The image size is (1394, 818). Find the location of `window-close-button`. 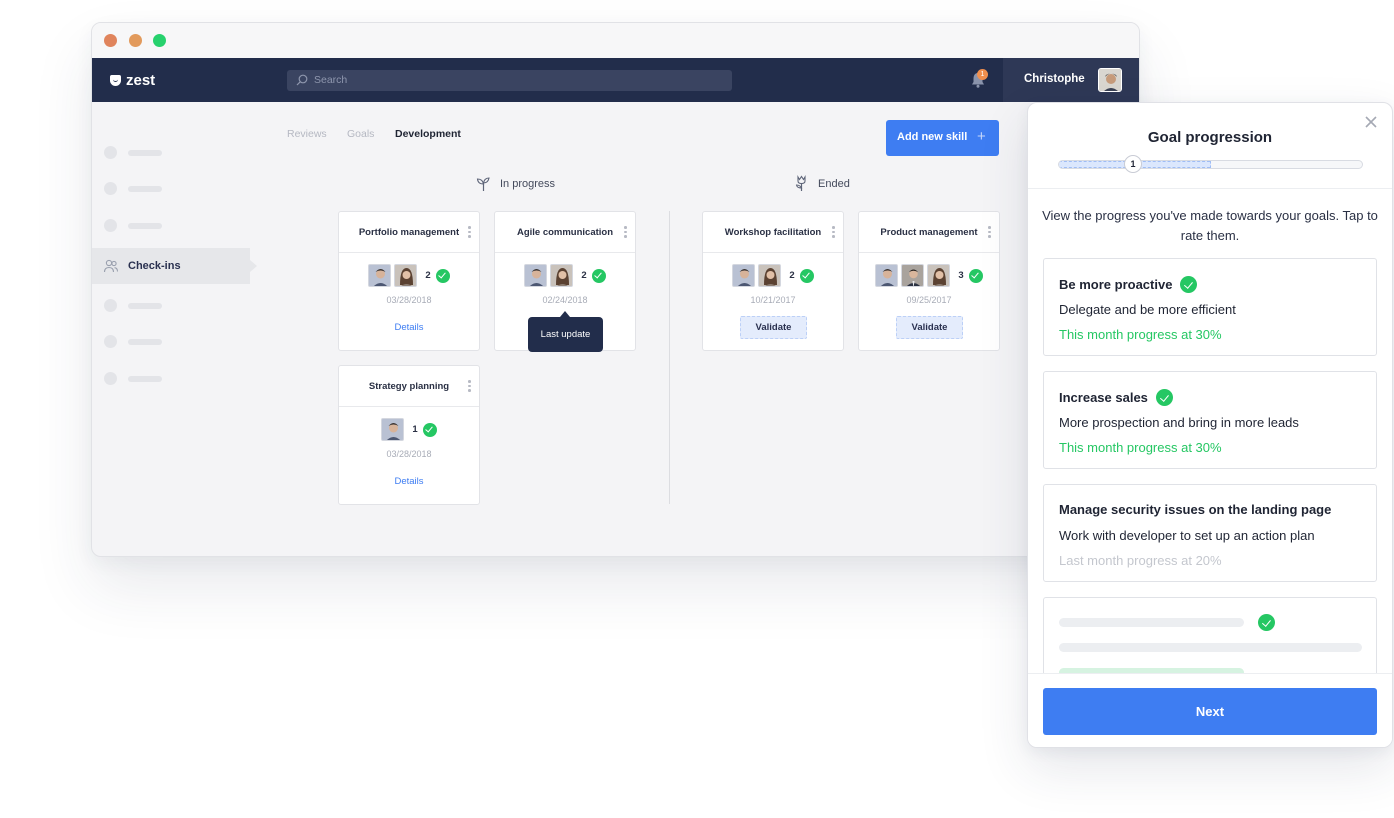

window-close-button is located at coordinates (110, 40).